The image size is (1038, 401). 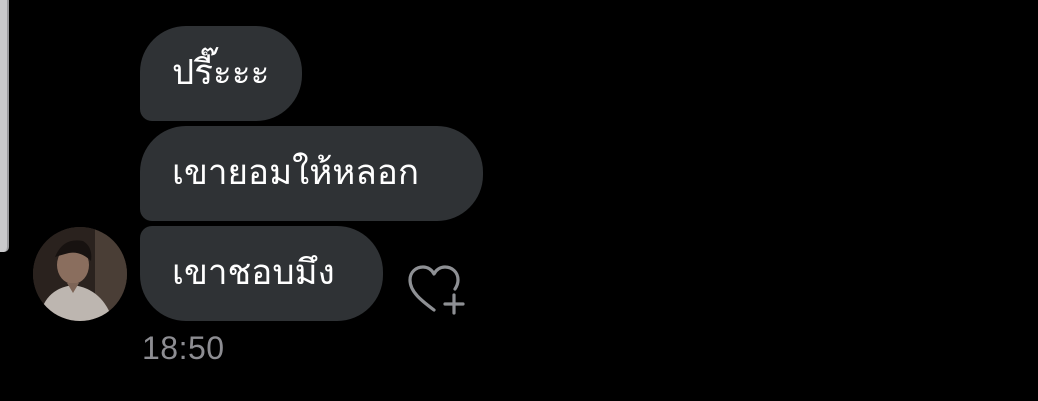 I want to click on heart-plus-icon, so click(x=436, y=290).